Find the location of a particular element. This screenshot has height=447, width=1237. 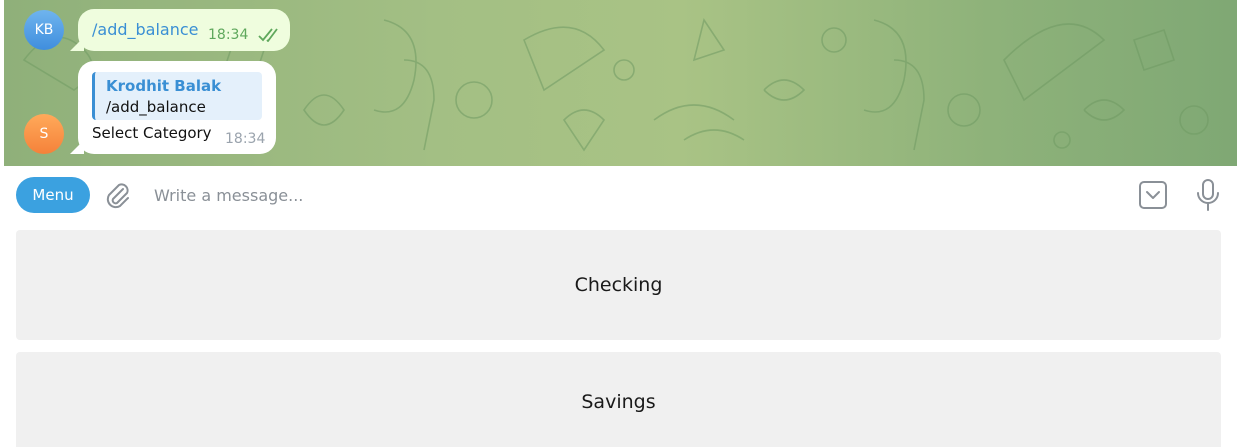

reply-quote: Krodhit Balak /add_balance is located at coordinates (177, 96).